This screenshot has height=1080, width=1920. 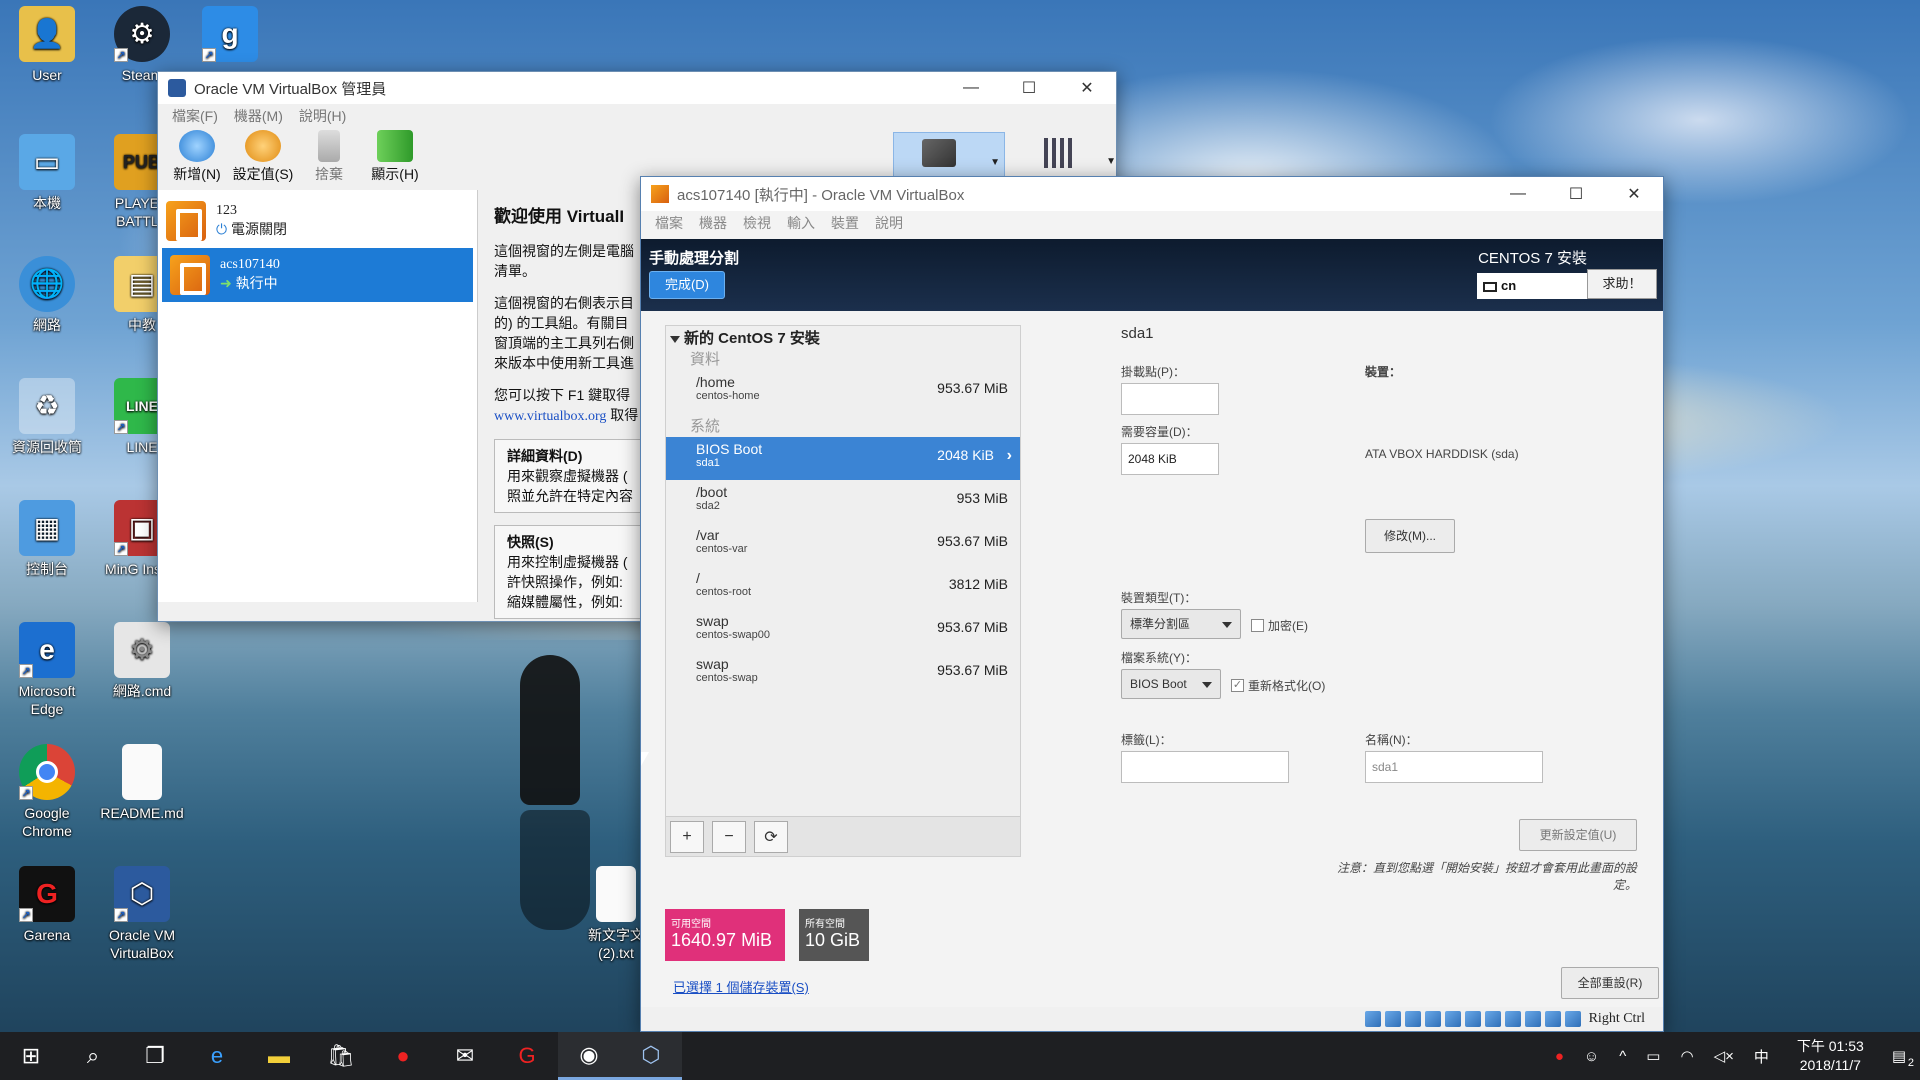 What do you see at coordinates (1653, 1056) in the screenshot?
I see `battery-icon: ▭` at bounding box center [1653, 1056].